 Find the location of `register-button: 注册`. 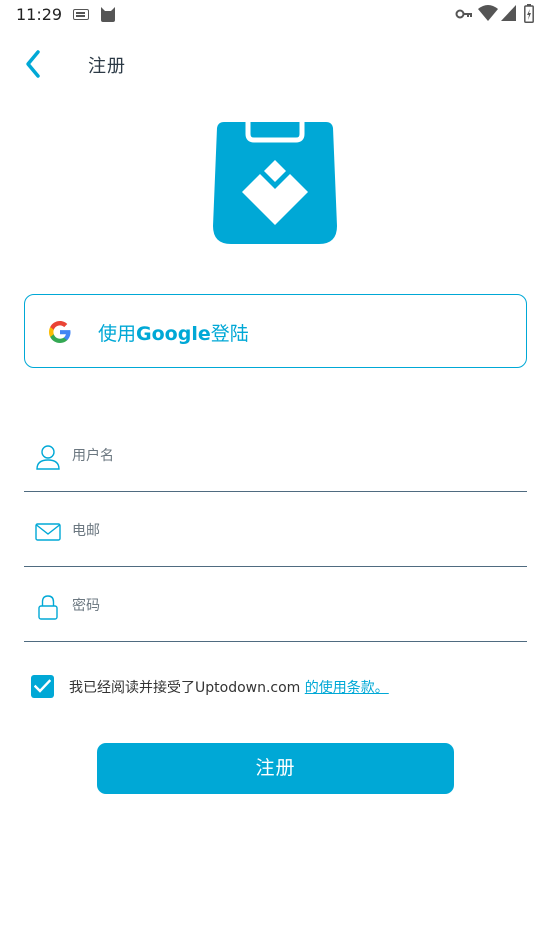

register-button: 注册 is located at coordinates (275, 768).